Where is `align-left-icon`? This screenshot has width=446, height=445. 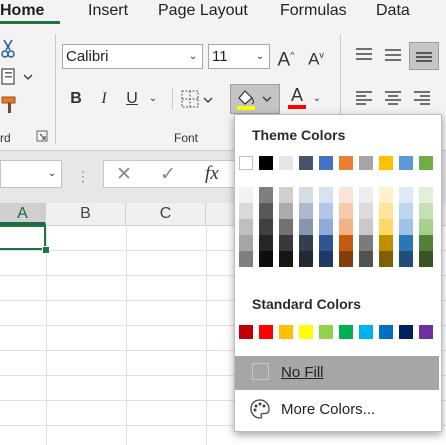
align-left-icon is located at coordinates (364, 99).